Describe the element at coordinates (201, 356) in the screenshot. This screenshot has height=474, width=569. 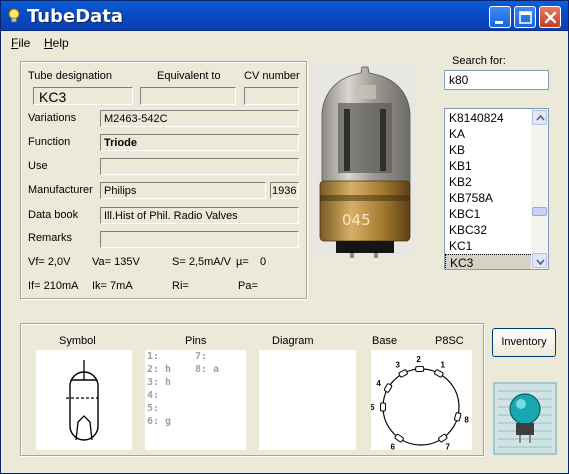
I see `pin-7-entry: 7:` at that location.